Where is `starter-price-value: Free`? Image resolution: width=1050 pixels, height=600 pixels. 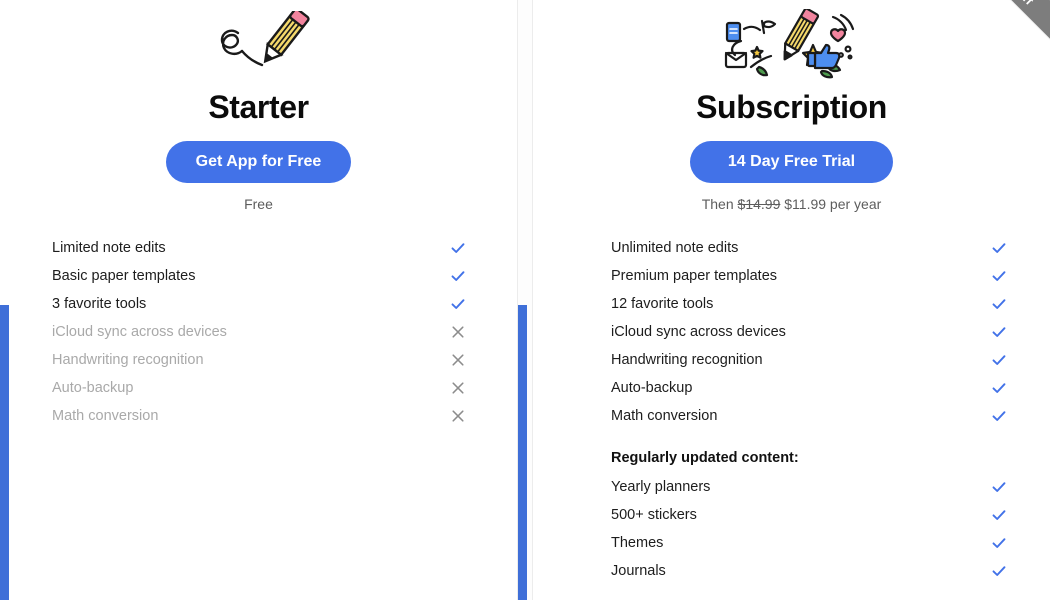
starter-price-value: Free is located at coordinates (258, 204).